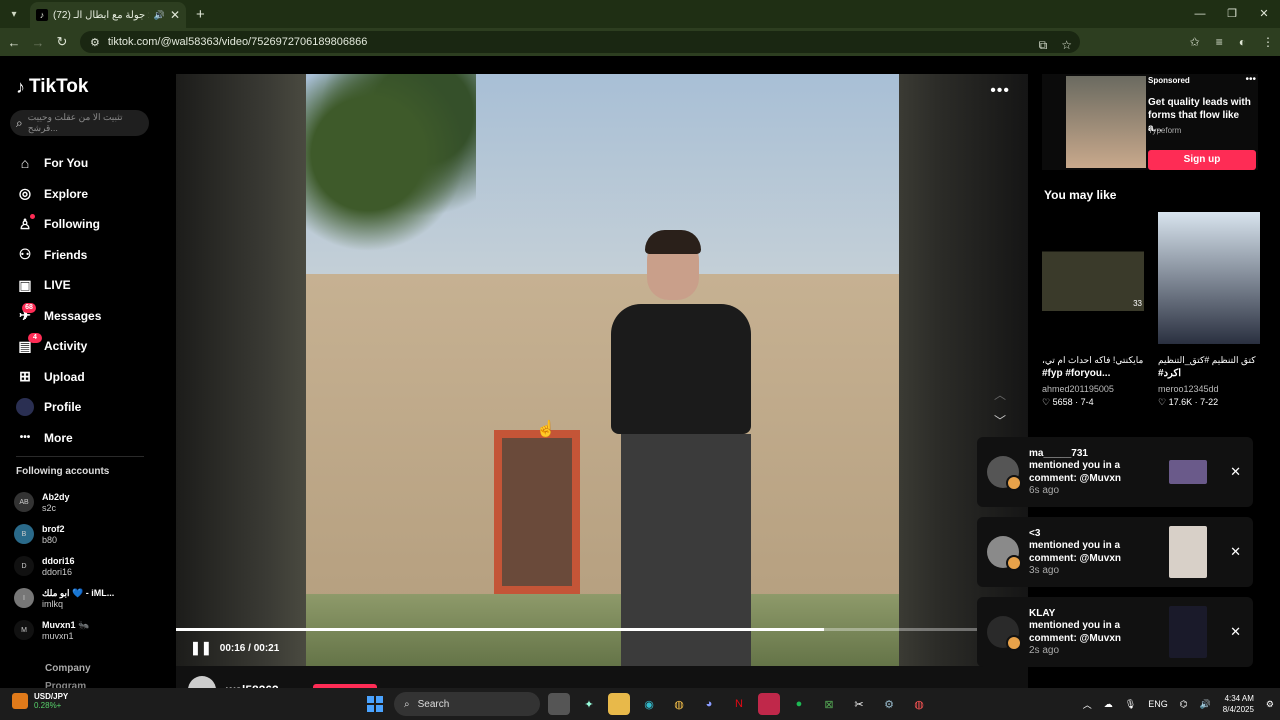  I want to click on account-item: AB Ab2dy s2c, so click(84, 502).